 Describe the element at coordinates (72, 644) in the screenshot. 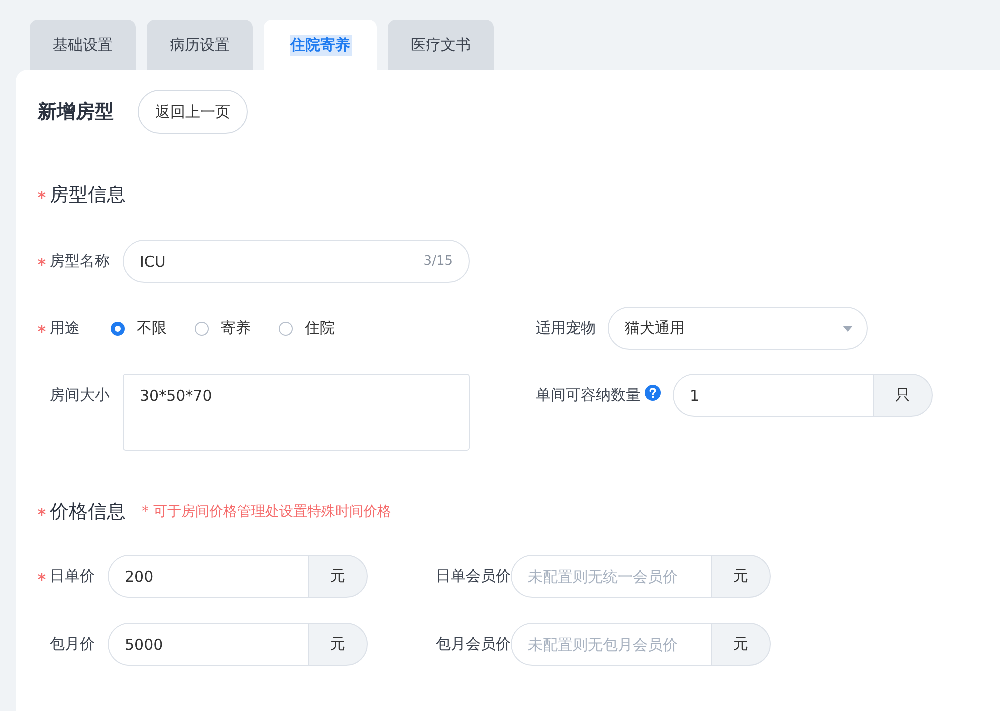

I see `field-label: 包月价` at that location.